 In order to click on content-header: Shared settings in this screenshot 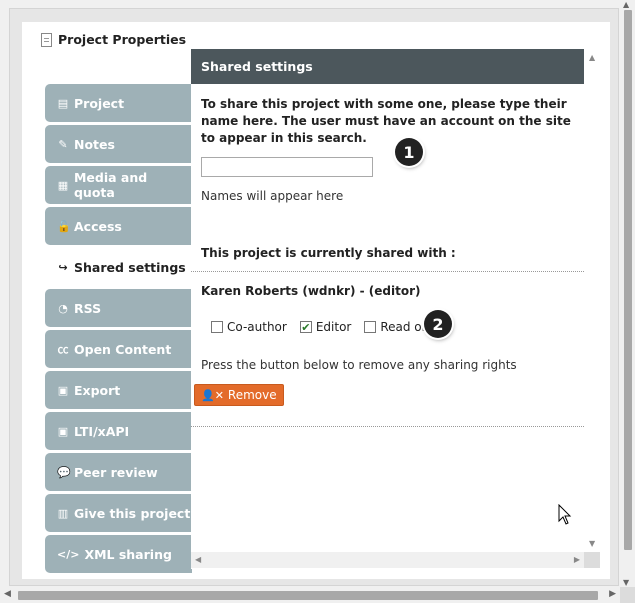, I will do `click(387, 66)`.